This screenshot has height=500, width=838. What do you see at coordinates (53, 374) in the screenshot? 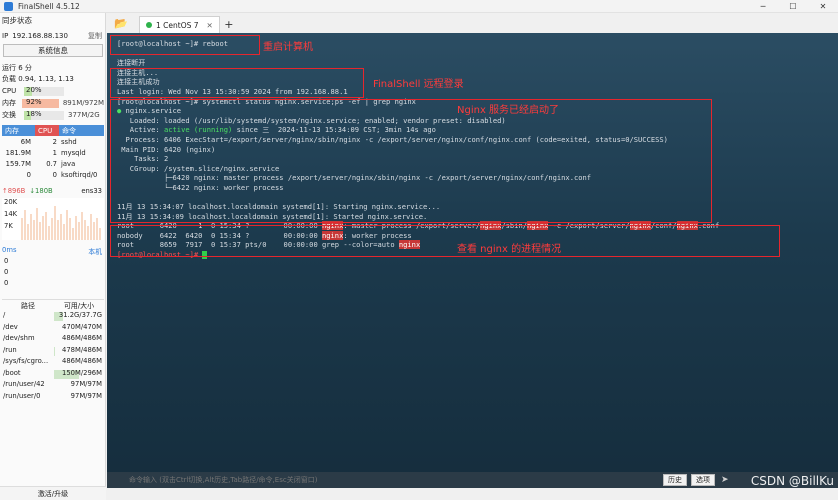
I see `table-row: /boot 150M/296M` at bounding box center [53, 374].